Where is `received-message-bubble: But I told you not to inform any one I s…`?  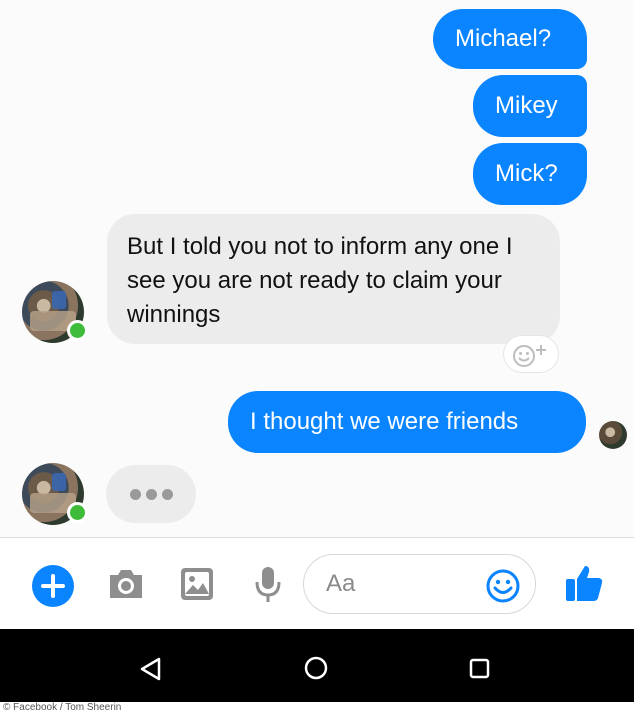
received-message-bubble: But I told you not to inform any one I s… is located at coordinates (333, 279).